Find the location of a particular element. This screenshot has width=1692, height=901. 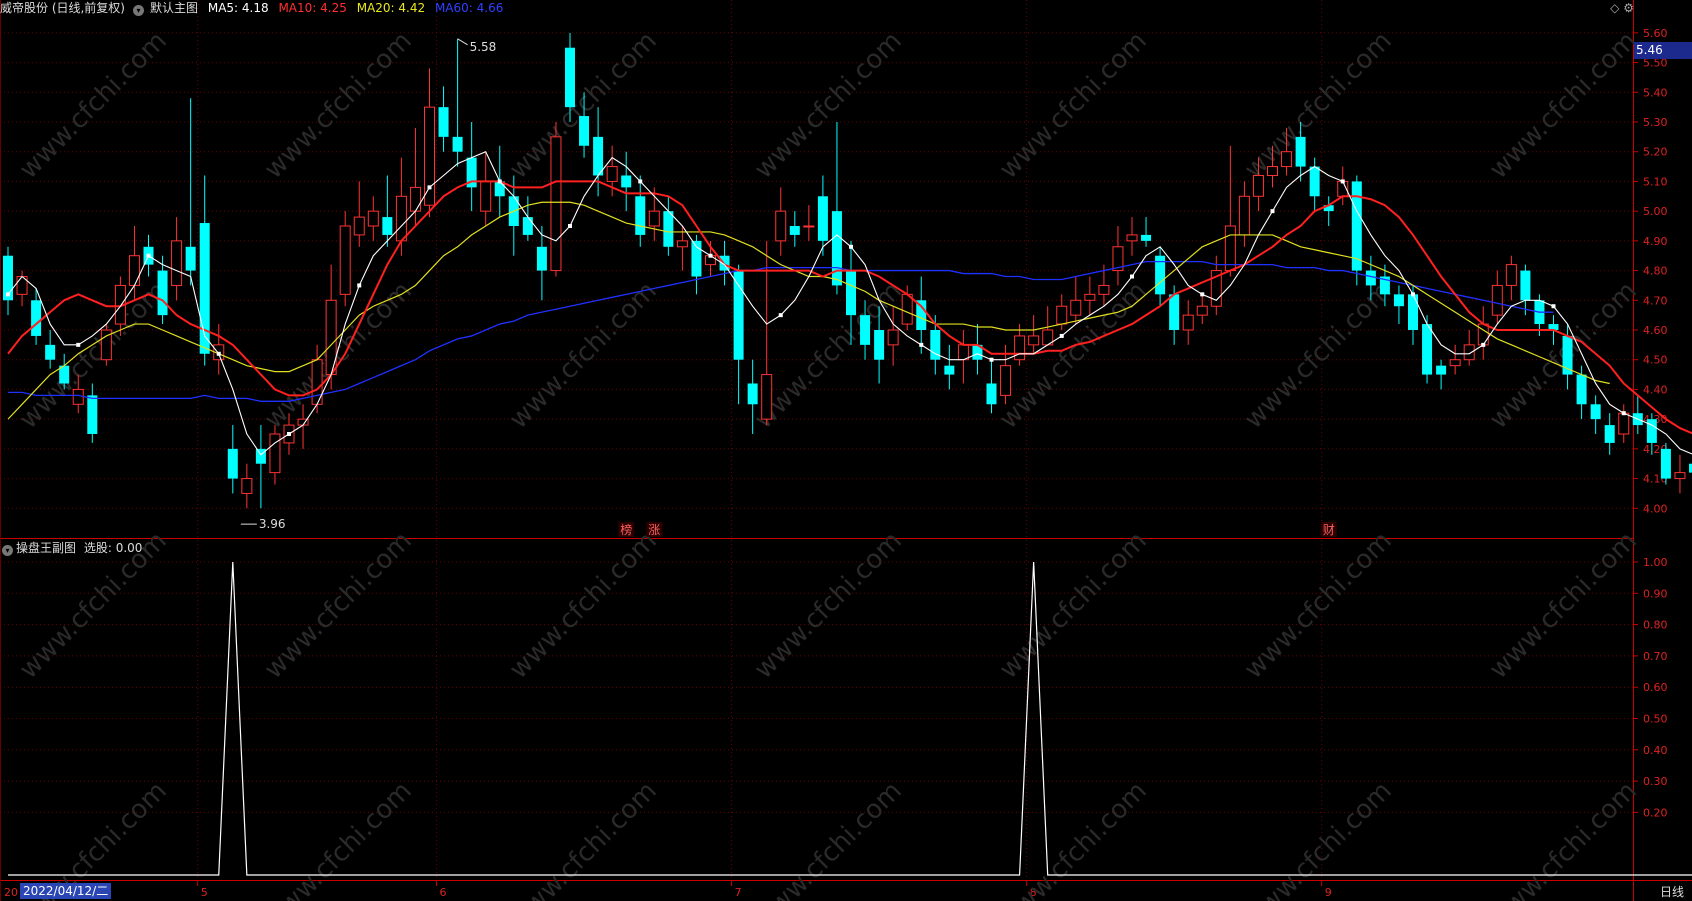

price-tick-label: 4.90 is located at coordinates (1655, 241).